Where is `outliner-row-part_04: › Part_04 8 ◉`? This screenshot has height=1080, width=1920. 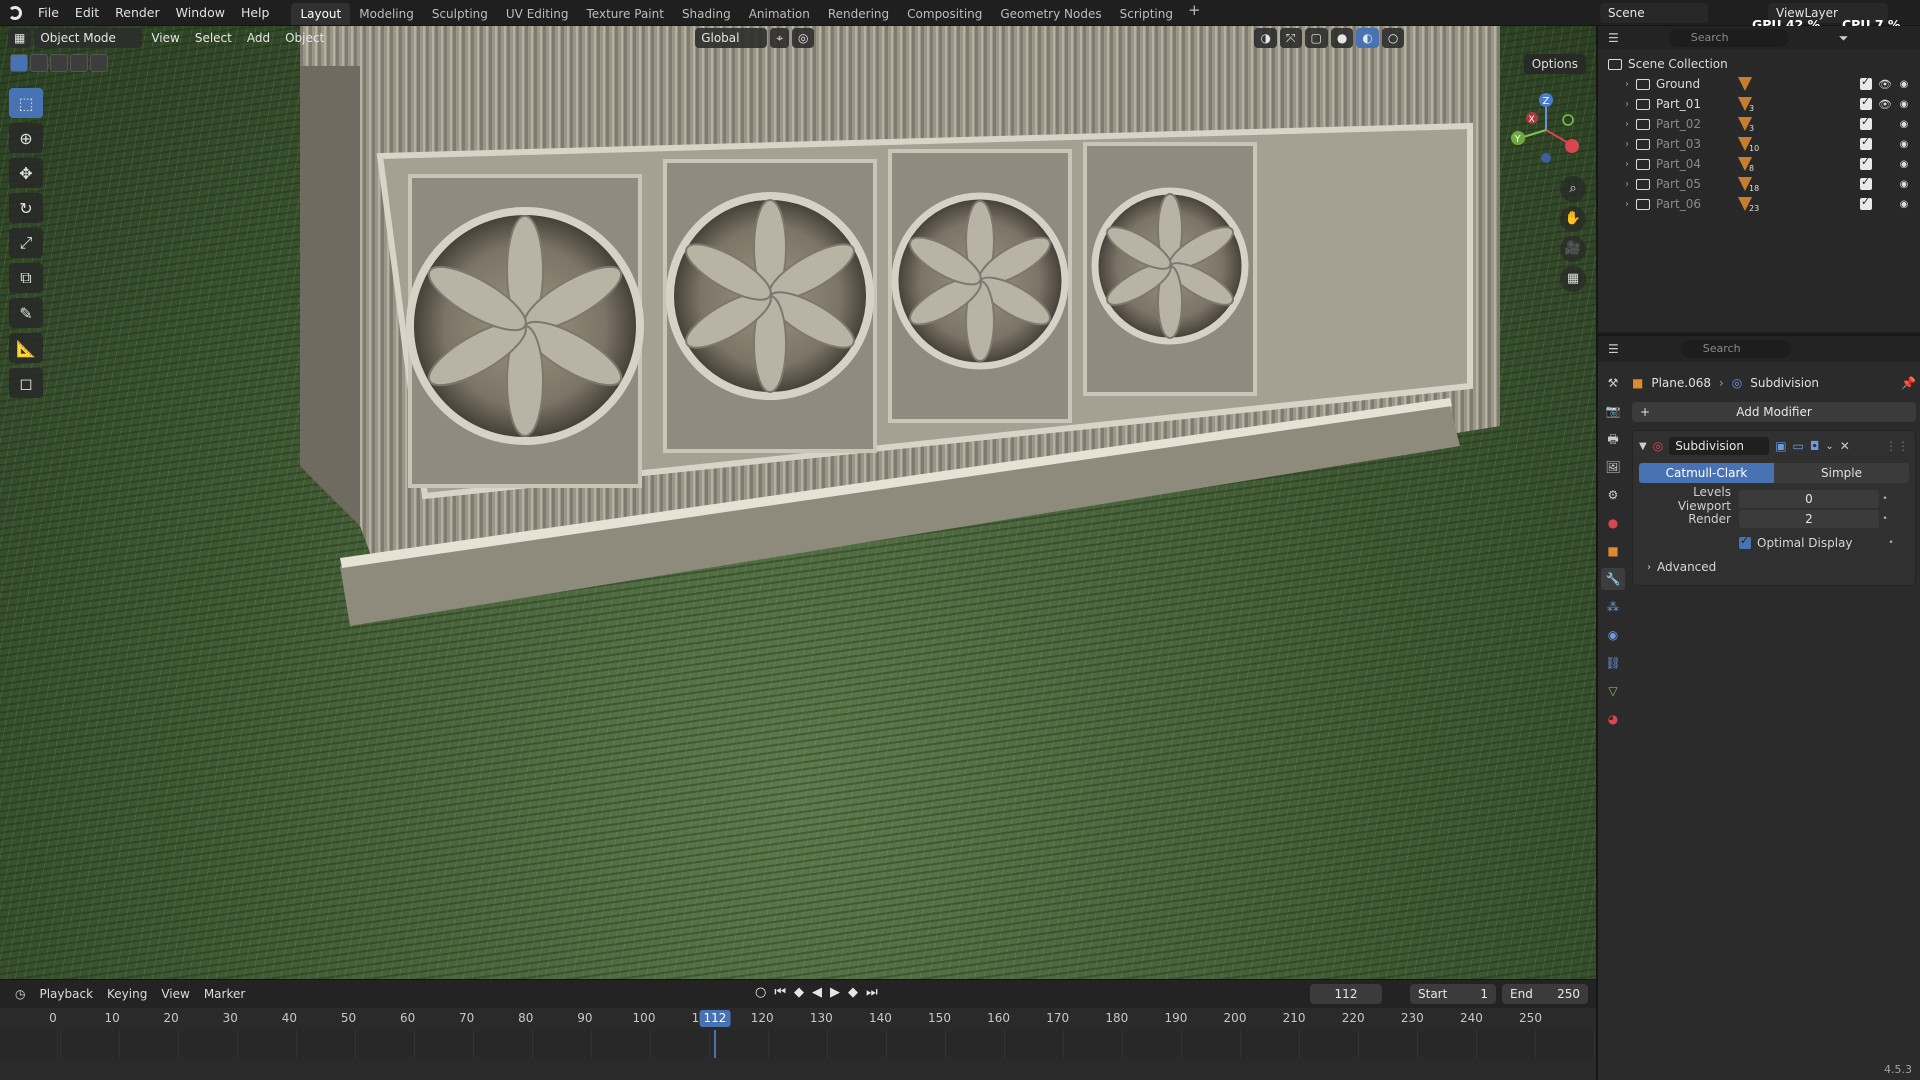
outliner-row-part_04: › Part_04 8 ◉ is located at coordinates (1759, 164).